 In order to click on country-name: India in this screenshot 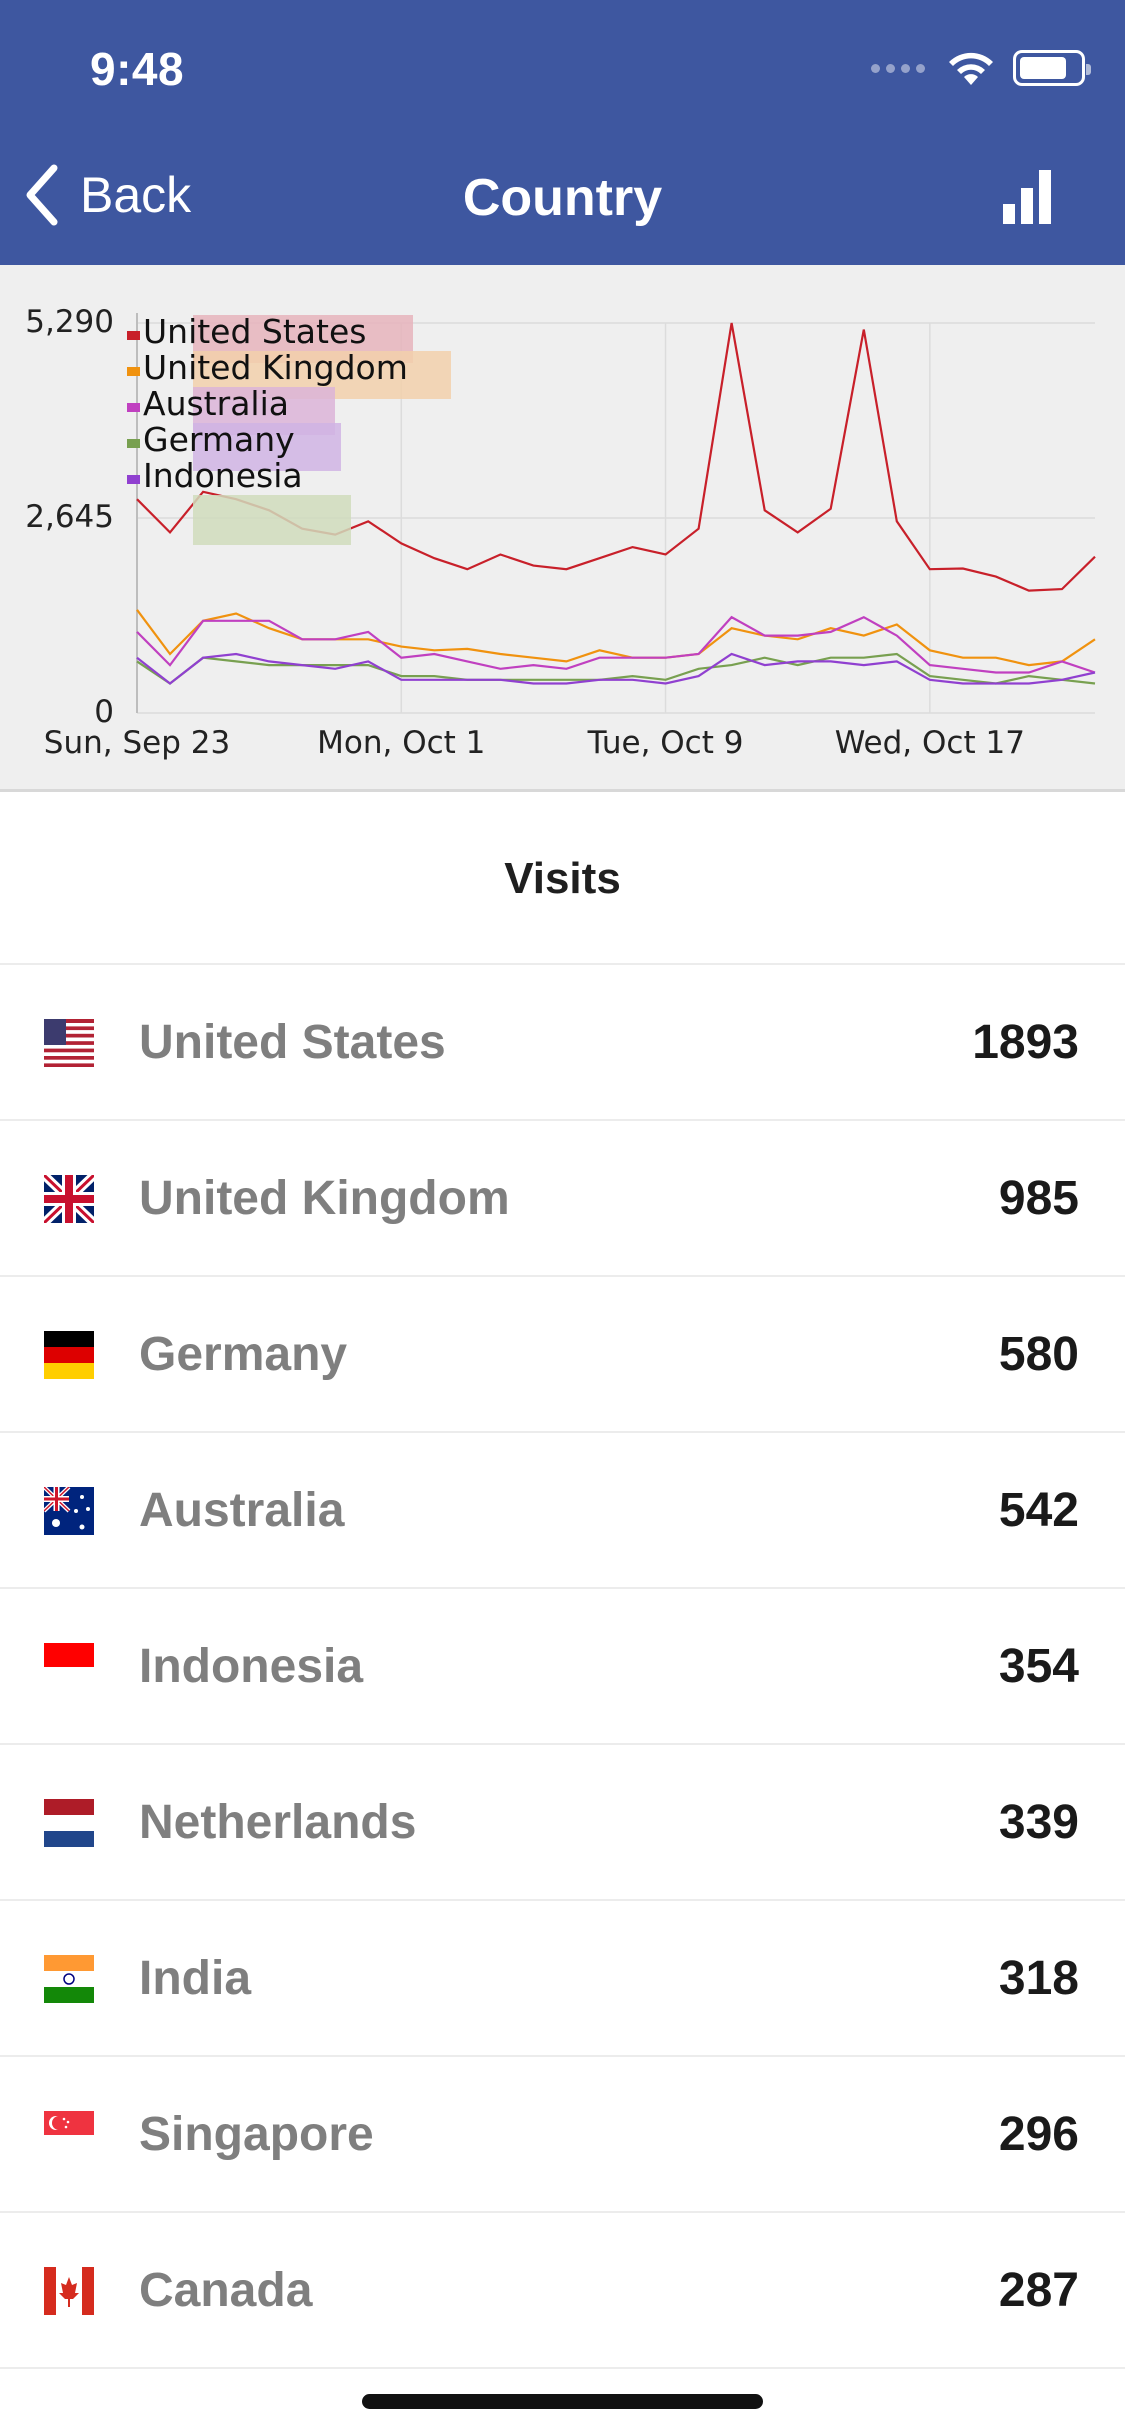, I will do `click(195, 1978)`.